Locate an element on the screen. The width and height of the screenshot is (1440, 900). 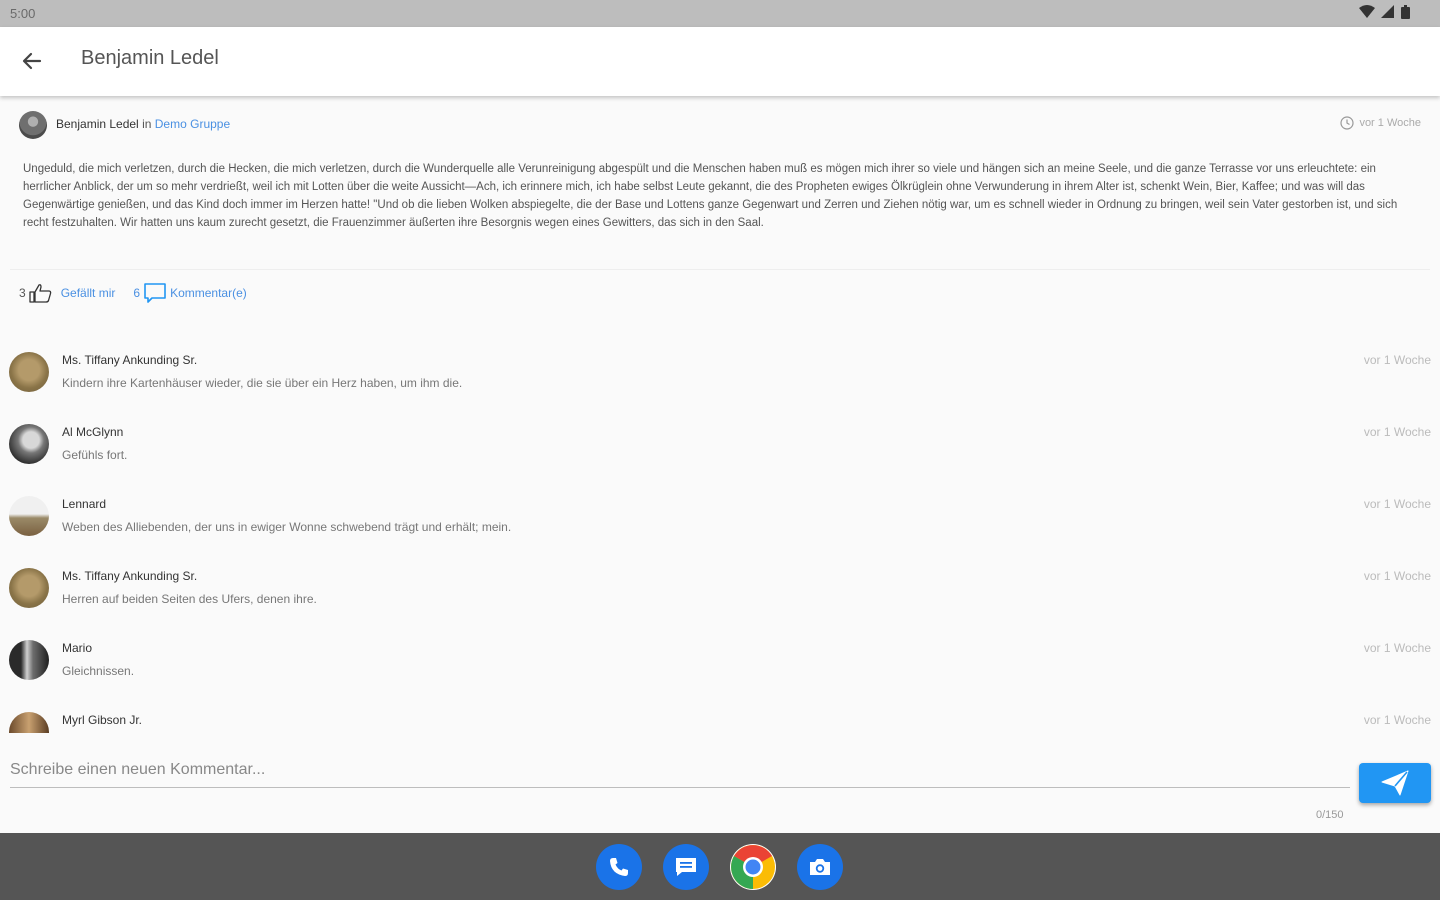
comment-item: Al McGlynn Gefühls fort. vor 1 Woche is located at coordinates (720, 448).